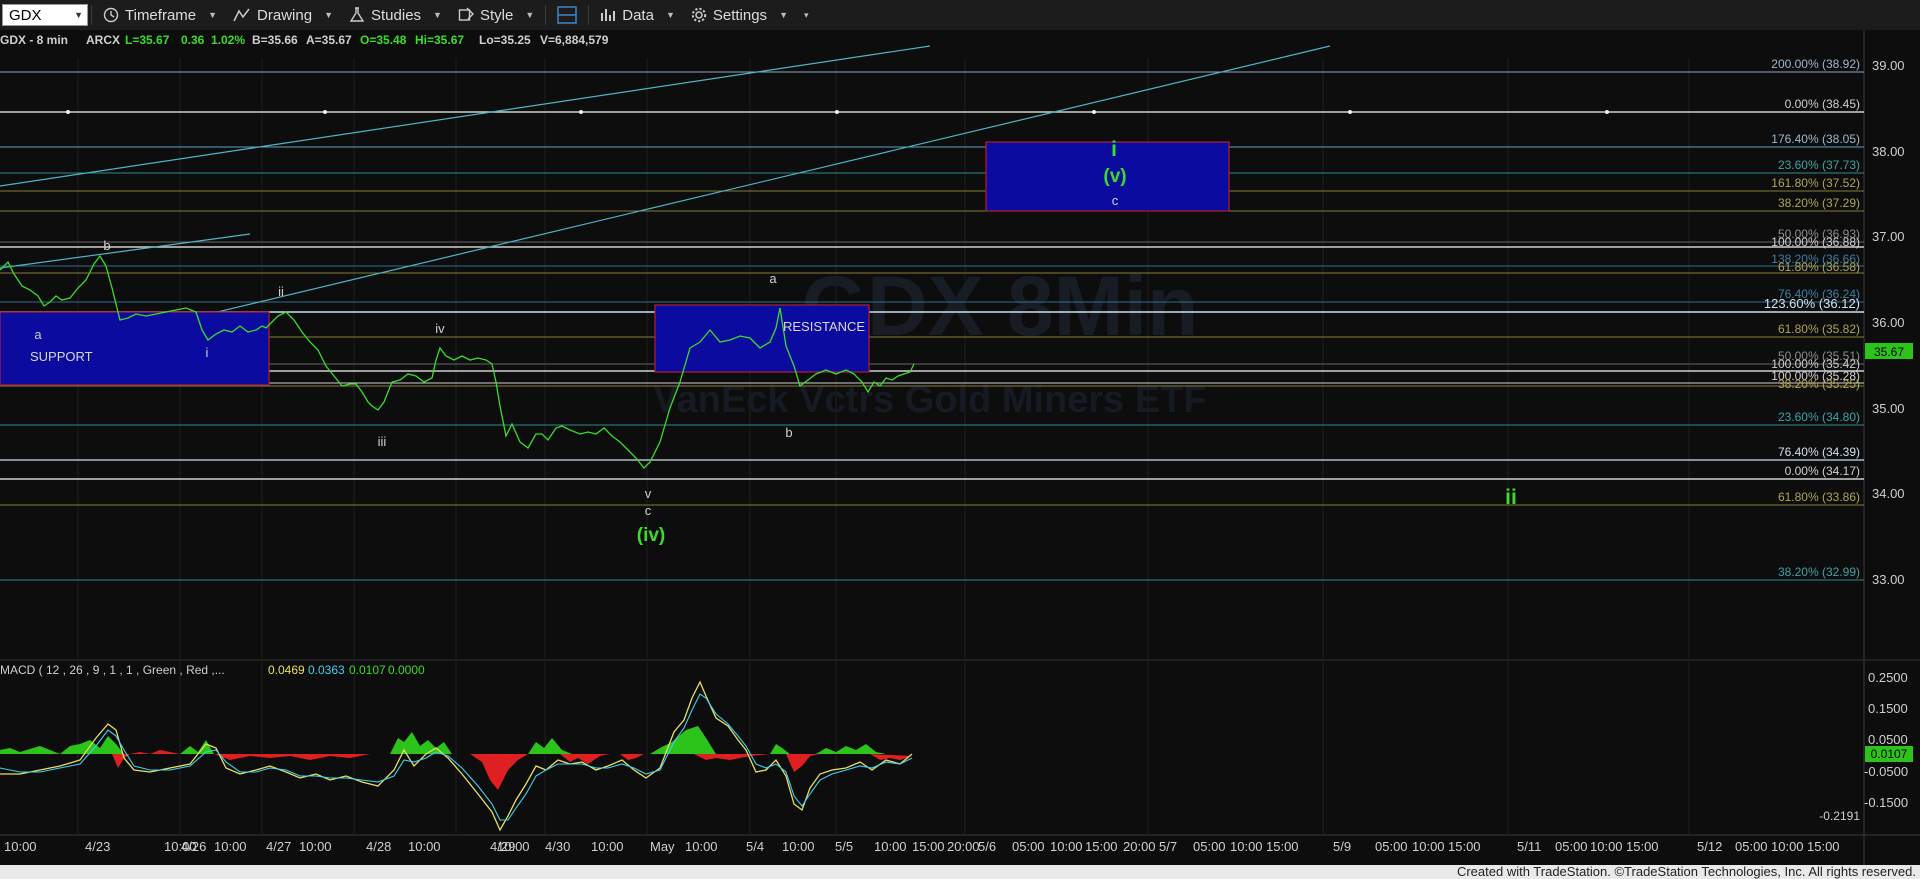  I want to click on header-bid: B=35.66, so click(275, 40).